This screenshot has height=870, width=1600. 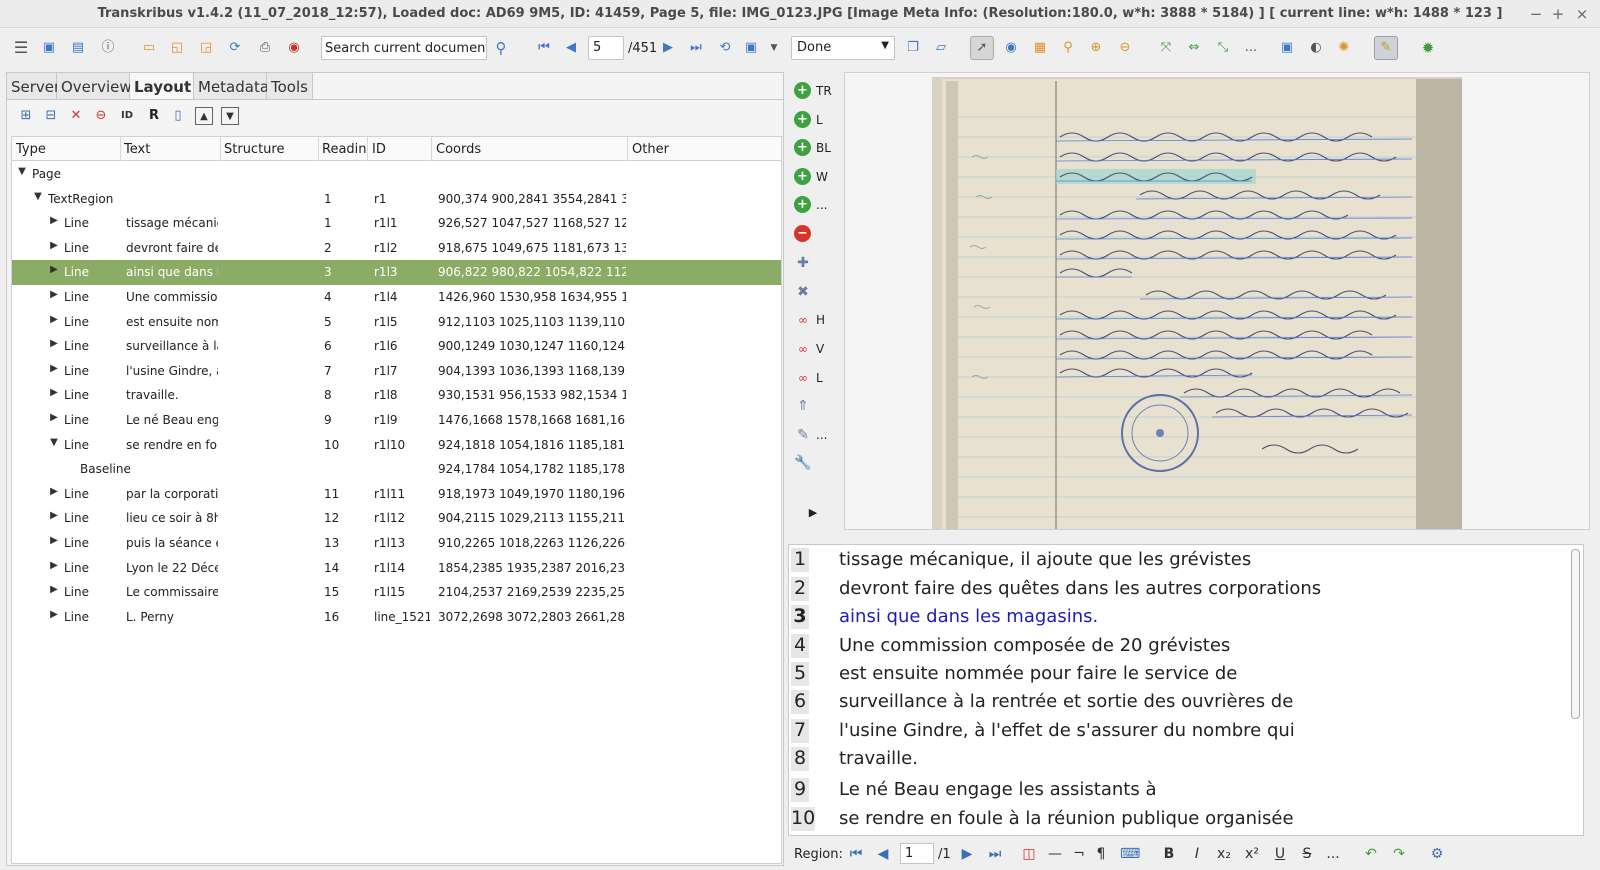 I want to click on next-region-icon: ▶, so click(x=967, y=854).